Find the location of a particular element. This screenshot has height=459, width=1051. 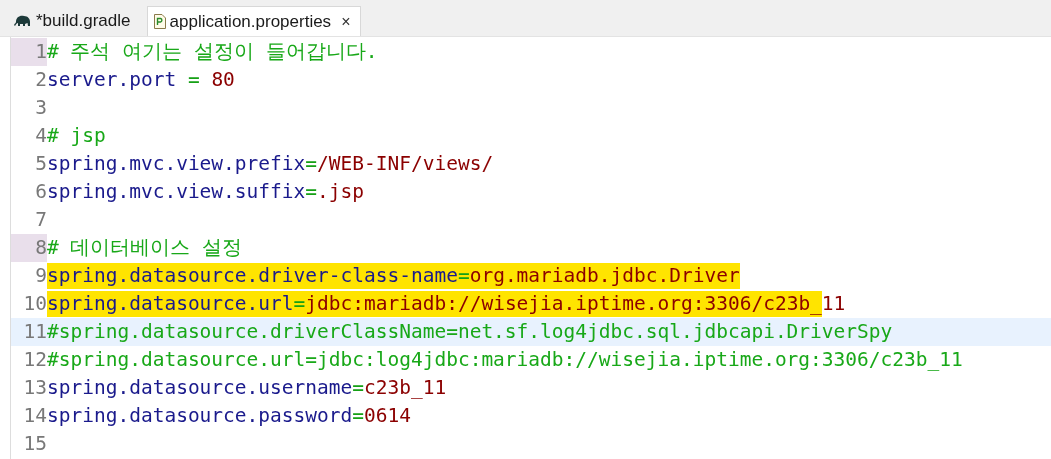

code-text: c23b_11 is located at coordinates (405, 388).